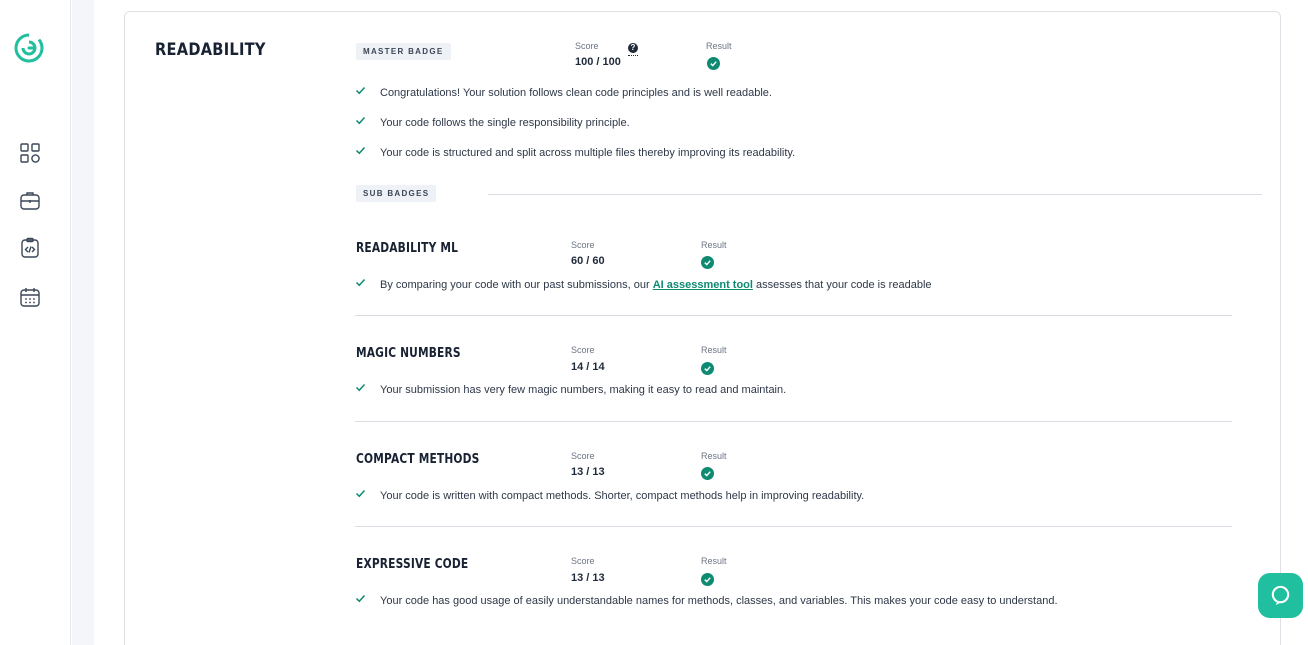 This screenshot has height=645, width=1308. What do you see at coordinates (412, 564) in the screenshot?
I see `sub-badge-title: EXPRESSIVE CODE` at bounding box center [412, 564].